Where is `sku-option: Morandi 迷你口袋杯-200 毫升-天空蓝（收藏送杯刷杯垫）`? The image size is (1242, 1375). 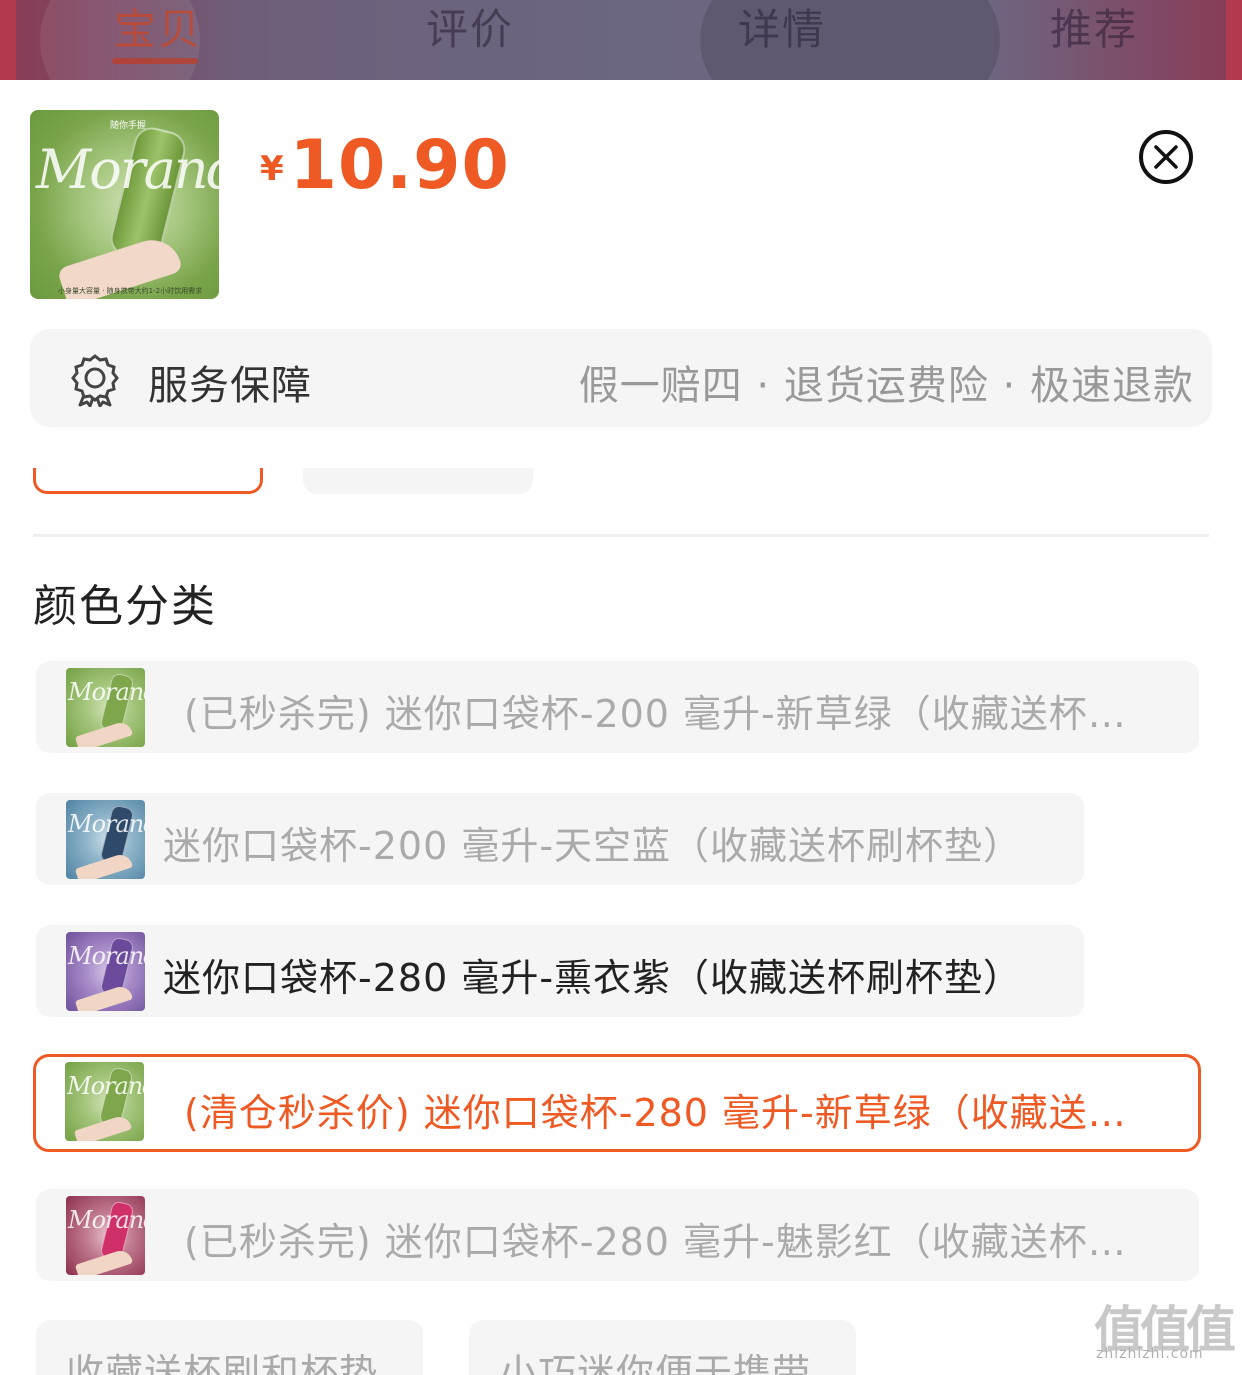
sku-option: Morandi 迷你口袋杯-200 毫升-天空蓝（收藏送杯刷杯垫） is located at coordinates (560, 839).